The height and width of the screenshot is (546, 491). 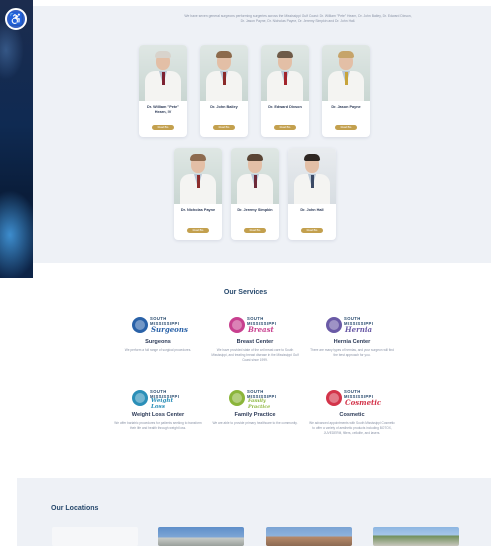 What do you see at coordinates (255, 342) in the screenshot?
I see `service-title: Breast Center` at bounding box center [255, 342].